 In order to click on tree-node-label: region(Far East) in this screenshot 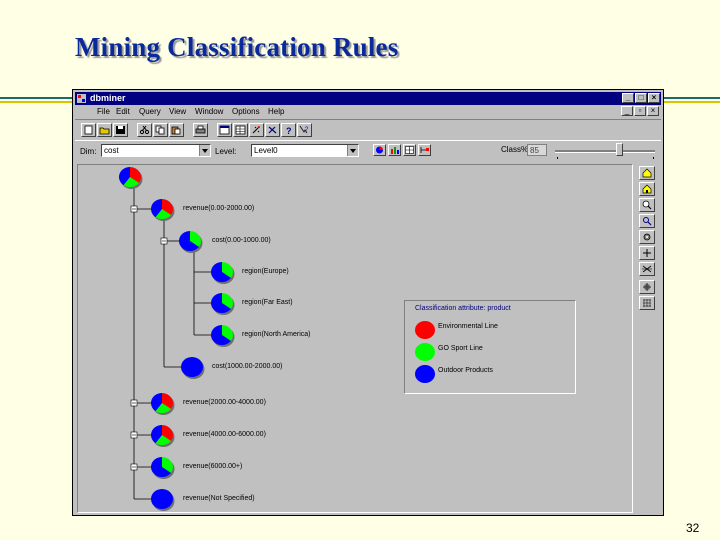, I will do `click(267, 302)`.